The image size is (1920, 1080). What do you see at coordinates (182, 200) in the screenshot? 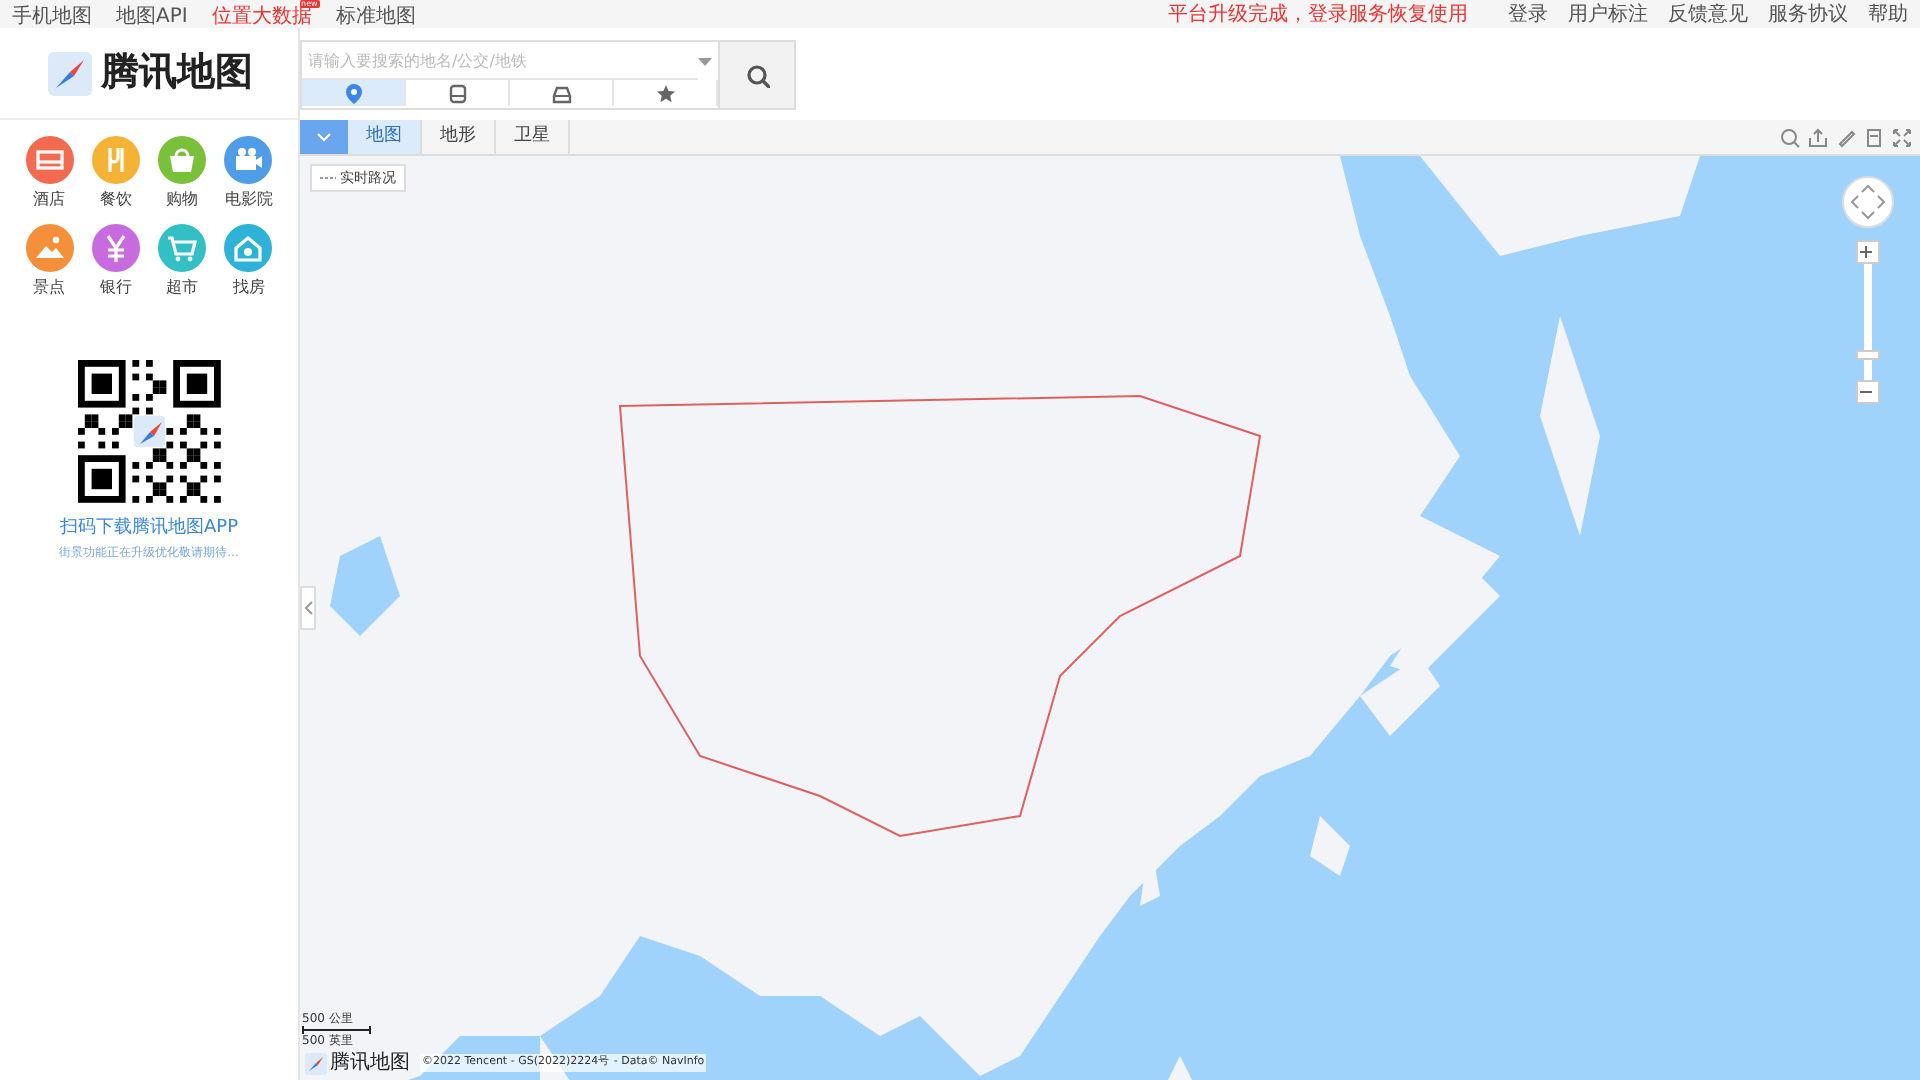
I see `category-label: 购物` at bounding box center [182, 200].